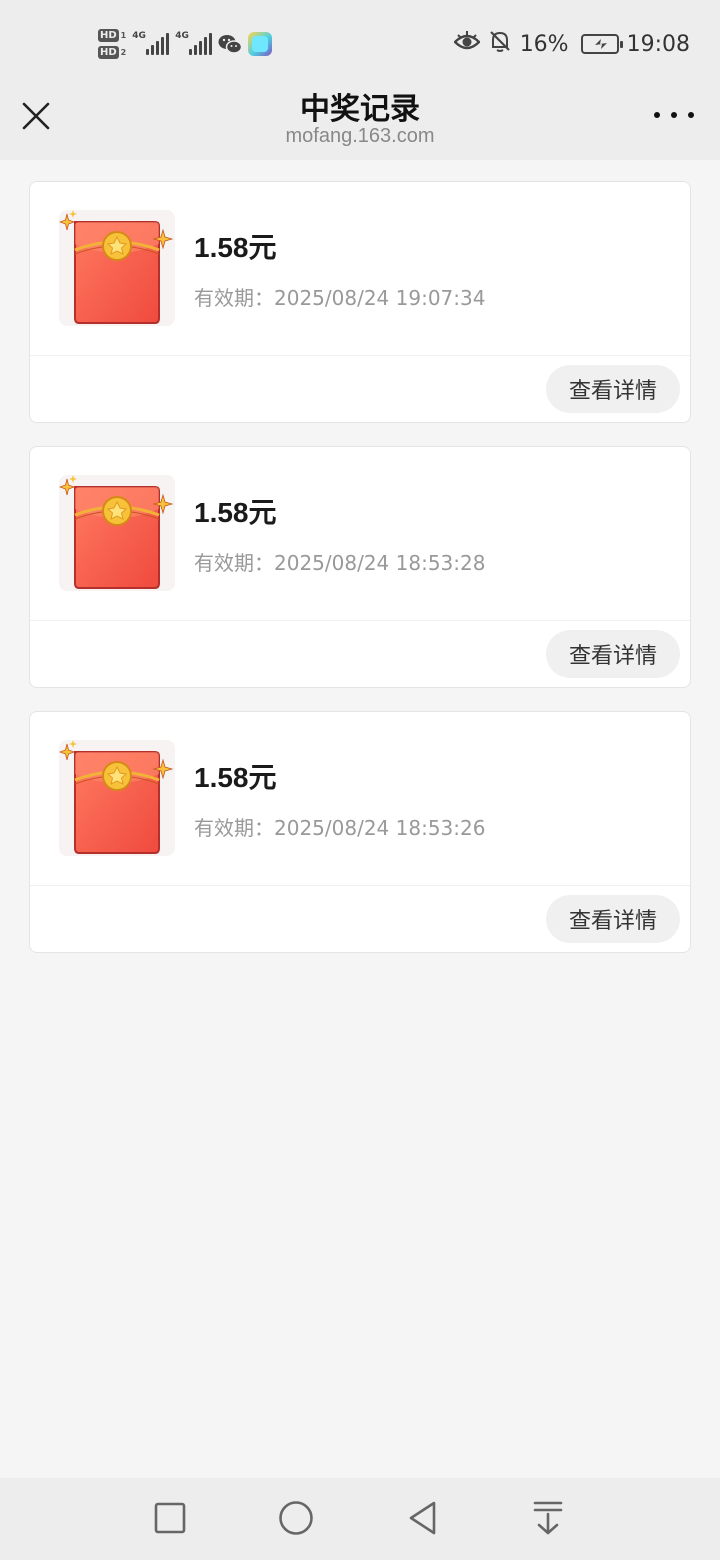  I want to click on battery-percent: 16%, so click(544, 44).